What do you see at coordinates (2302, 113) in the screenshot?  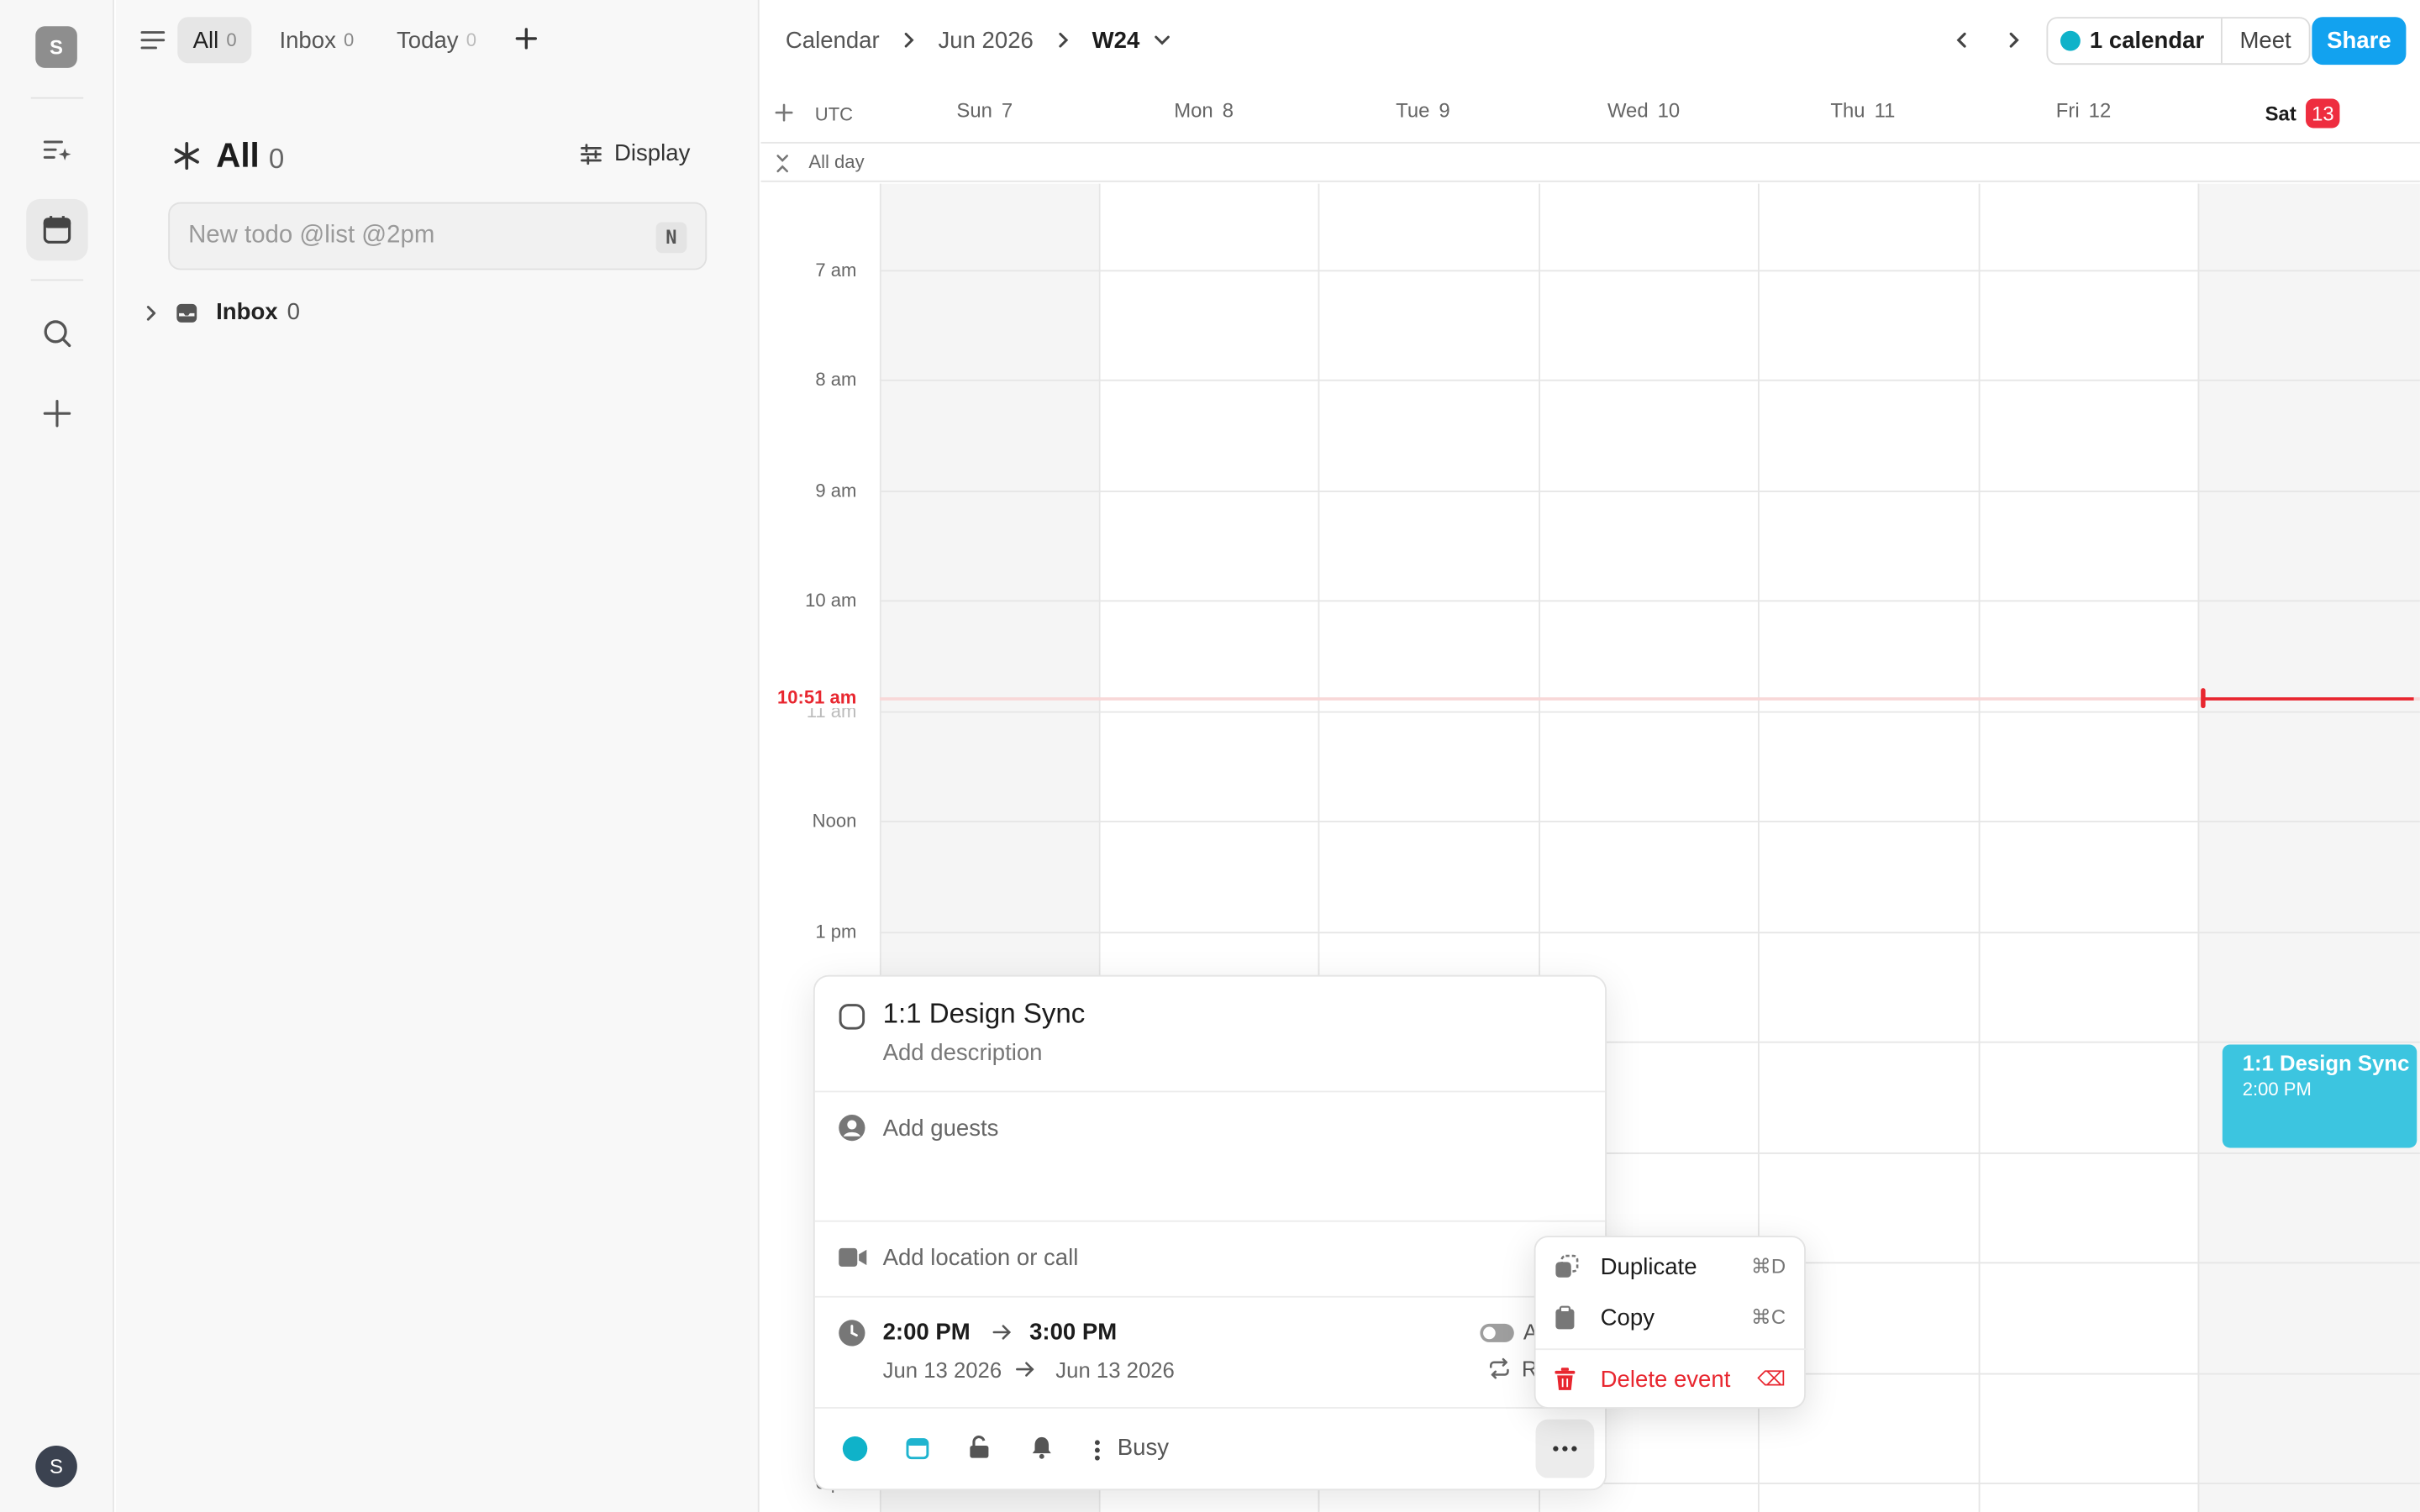 I see `day-header-sat: Sat 13` at bounding box center [2302, 113].